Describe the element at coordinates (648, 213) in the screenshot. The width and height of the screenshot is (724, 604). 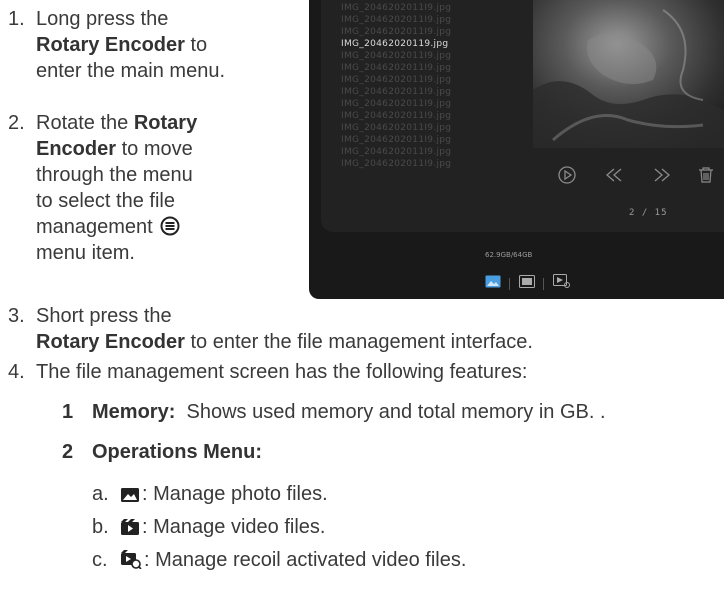
I see `file-counter: 2 / 15` at that location.